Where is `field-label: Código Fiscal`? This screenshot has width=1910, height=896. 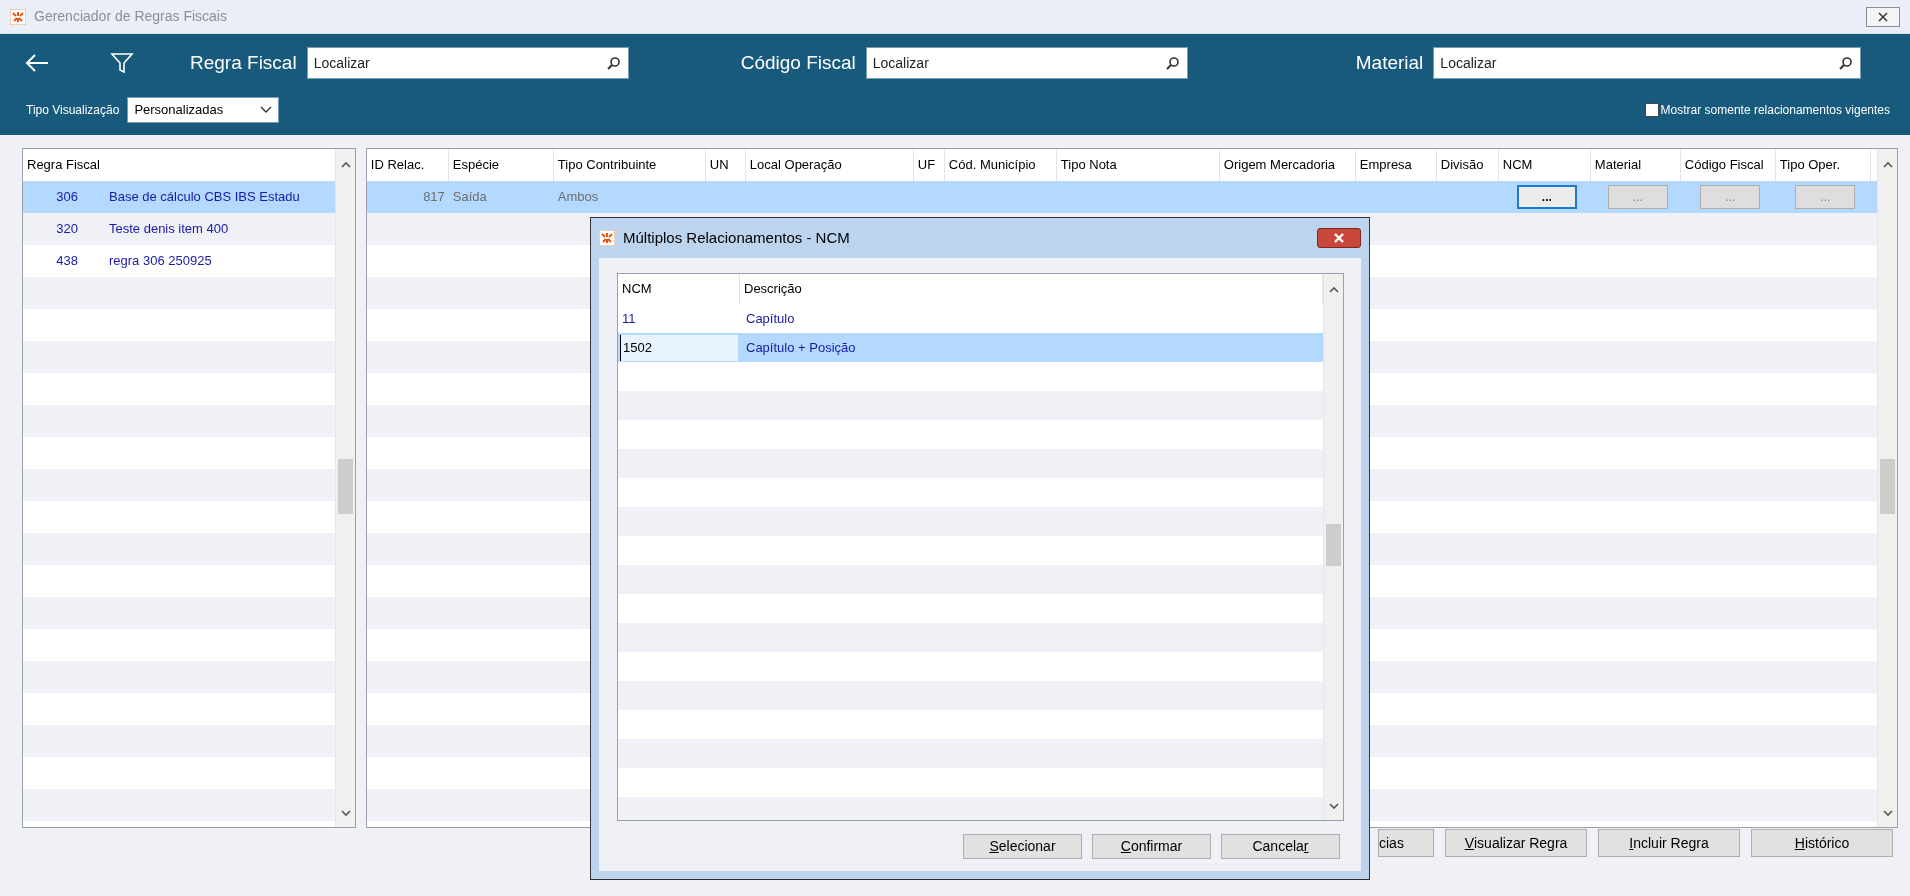
field-label: Código Fiscal is located at coordinates (798, 62).